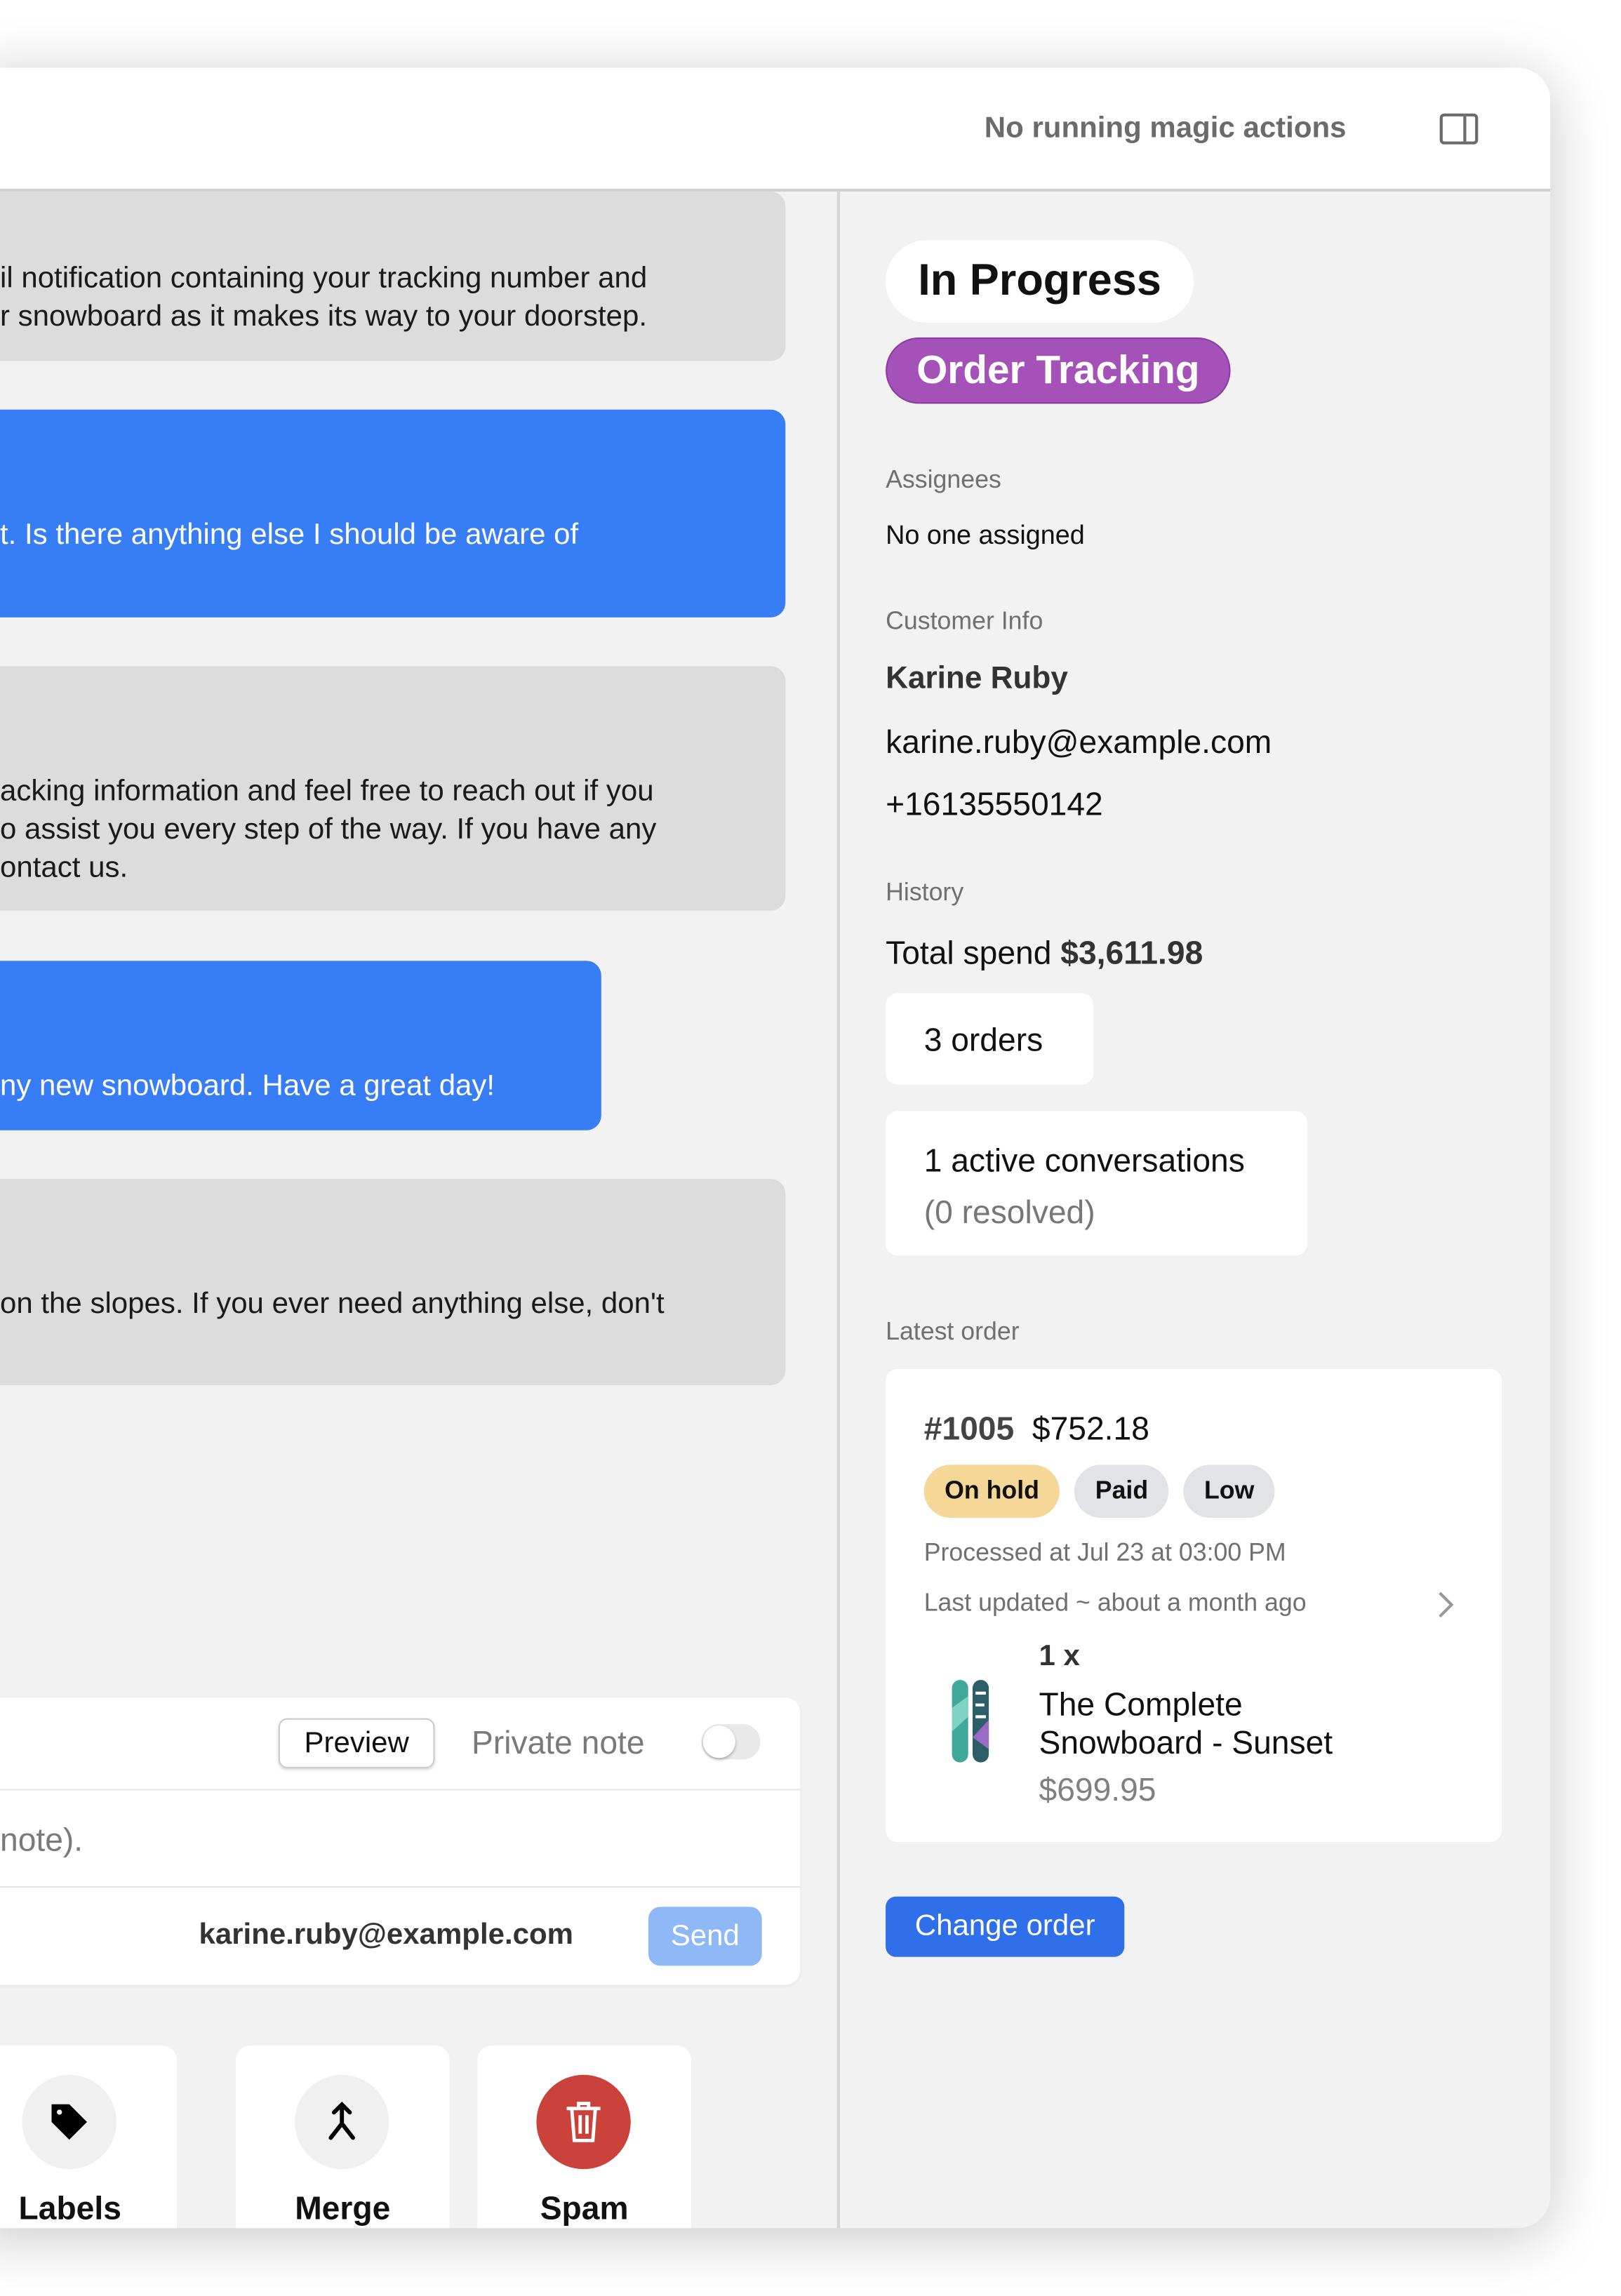 This screenshot has height=2296, width=1621. I want to click on fulfillment-badge: On hold, so click(991, 1491).